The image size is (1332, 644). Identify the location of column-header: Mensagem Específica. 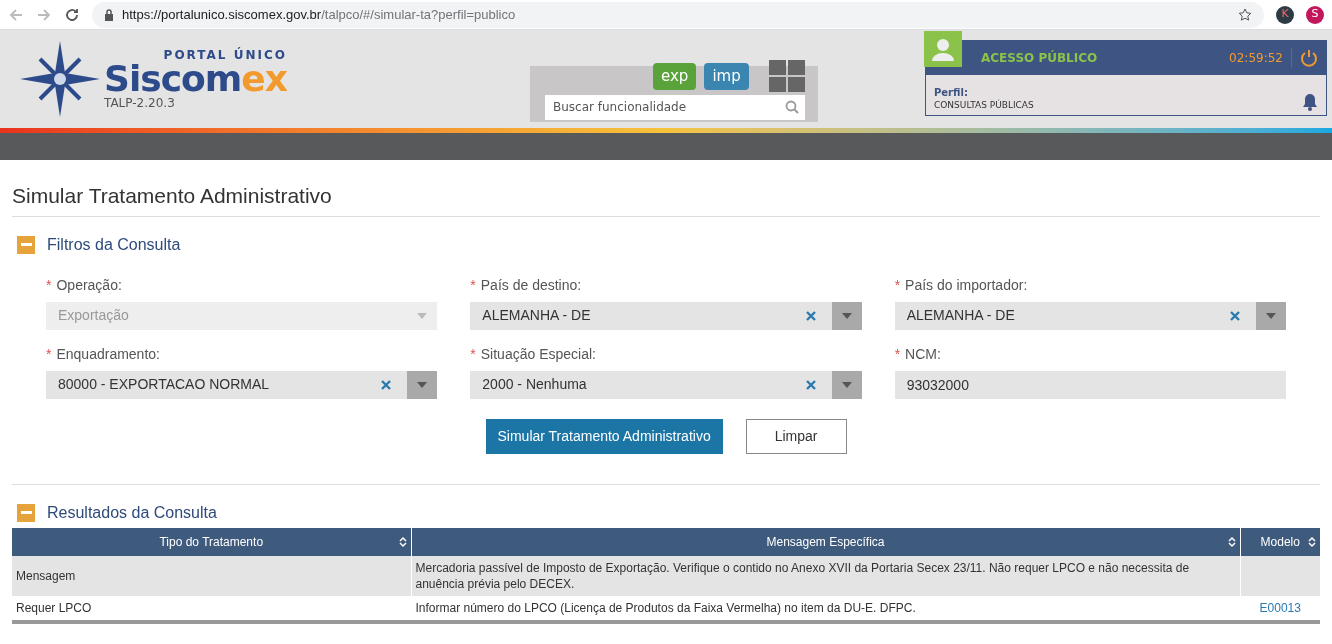
(825, 541).